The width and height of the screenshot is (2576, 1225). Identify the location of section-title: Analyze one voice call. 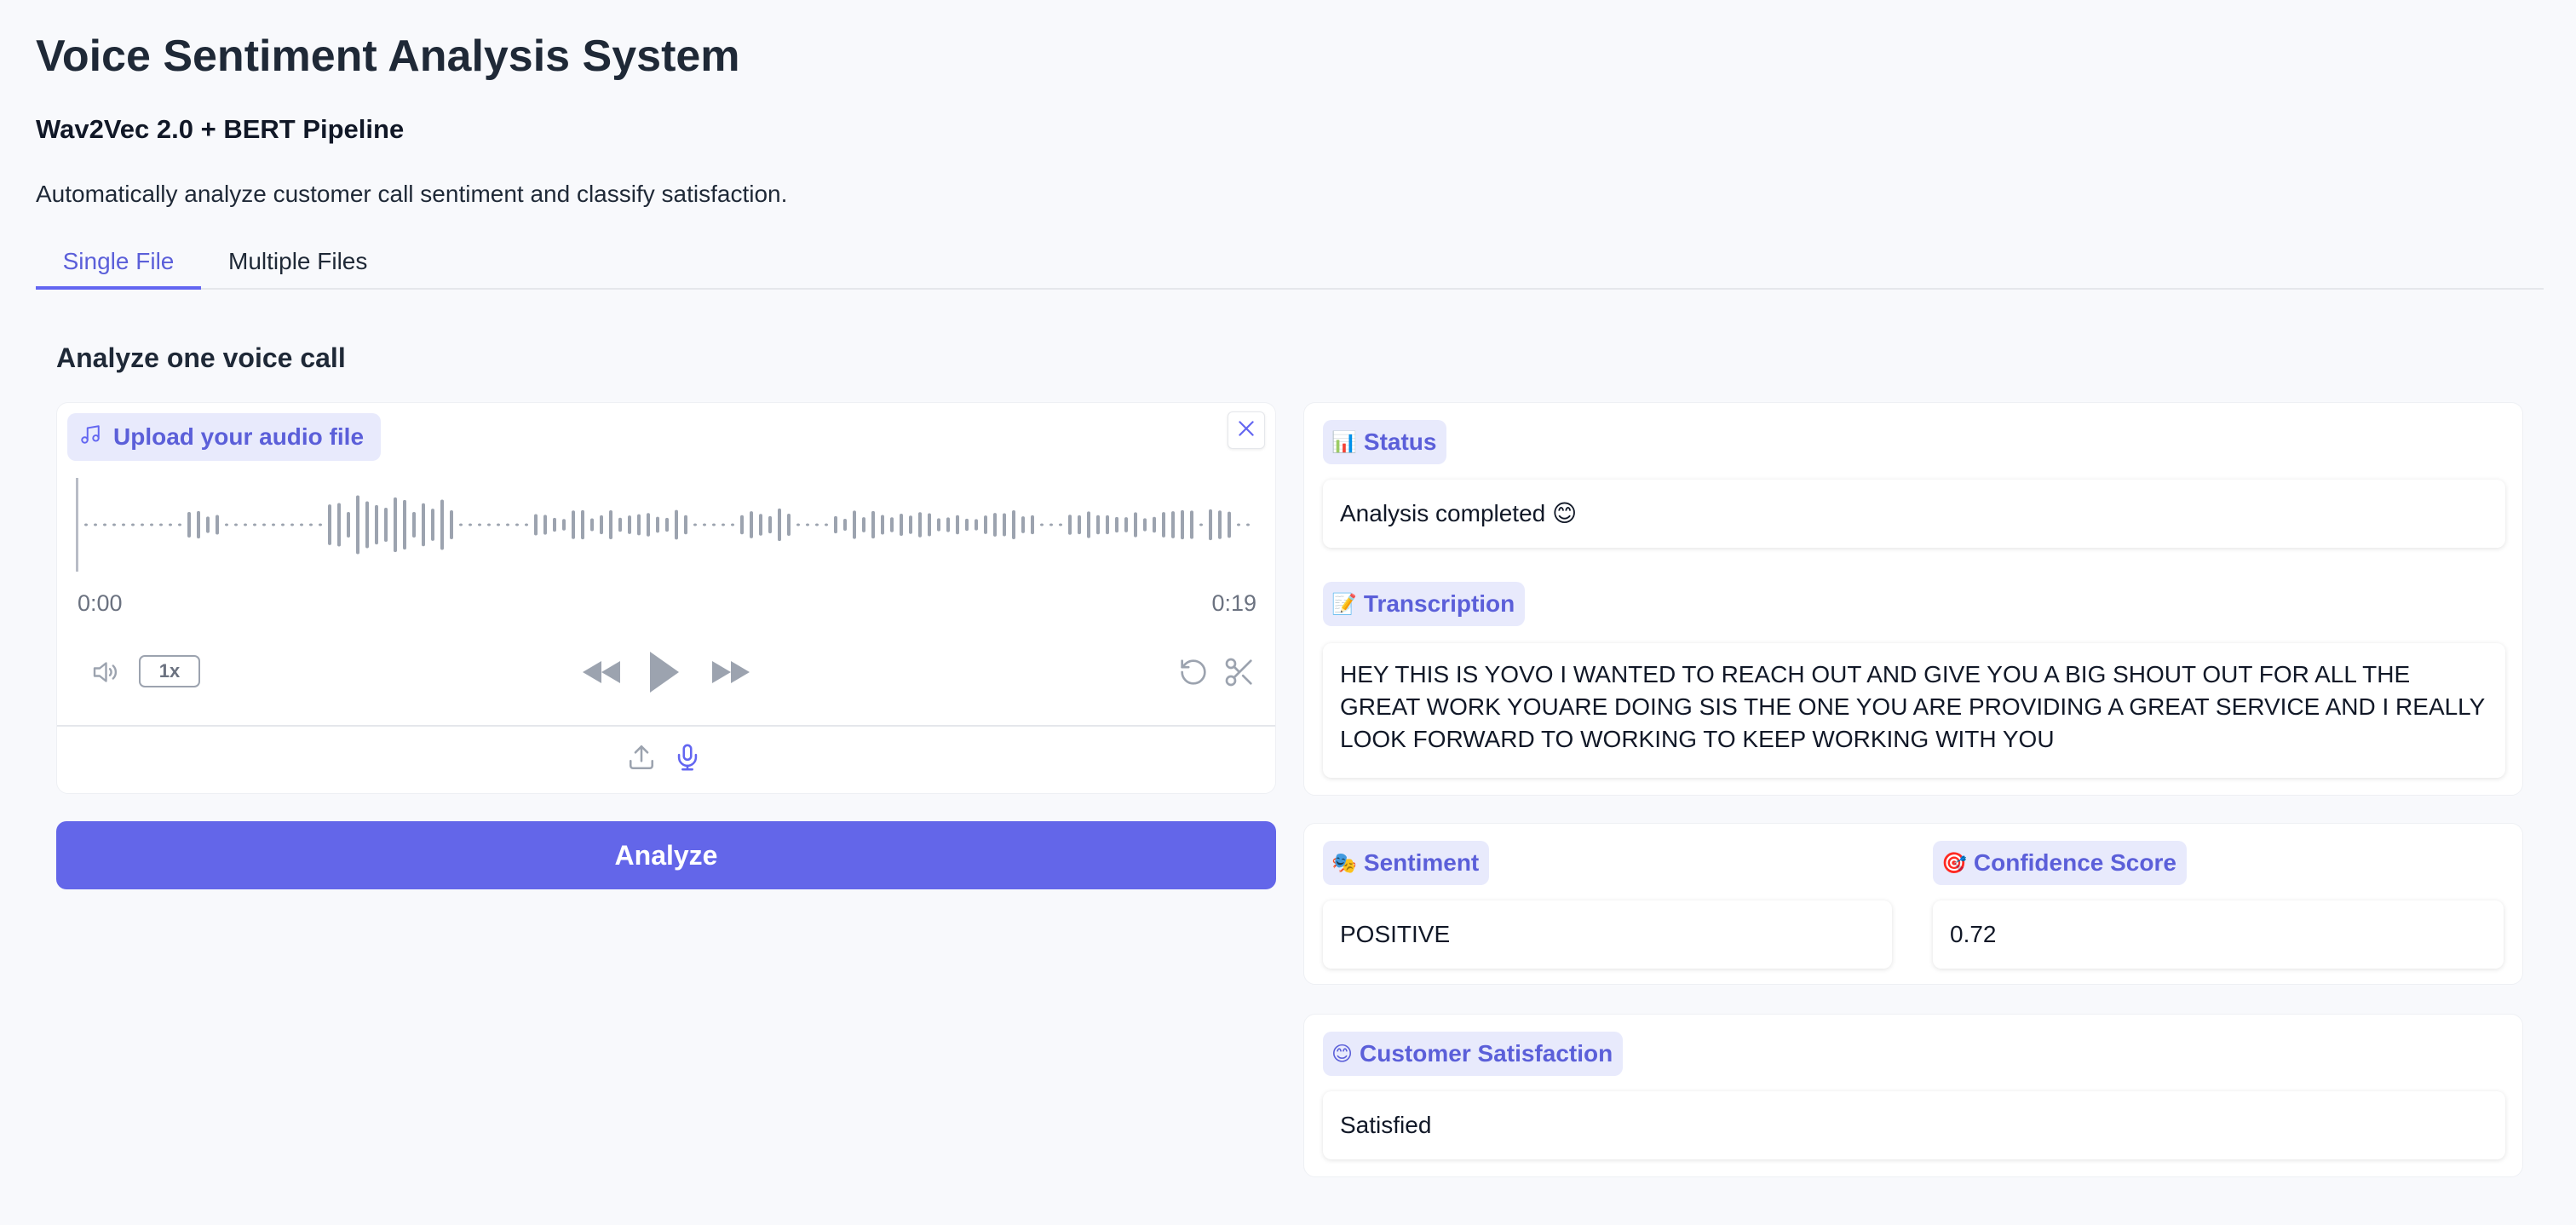
(201, 357).